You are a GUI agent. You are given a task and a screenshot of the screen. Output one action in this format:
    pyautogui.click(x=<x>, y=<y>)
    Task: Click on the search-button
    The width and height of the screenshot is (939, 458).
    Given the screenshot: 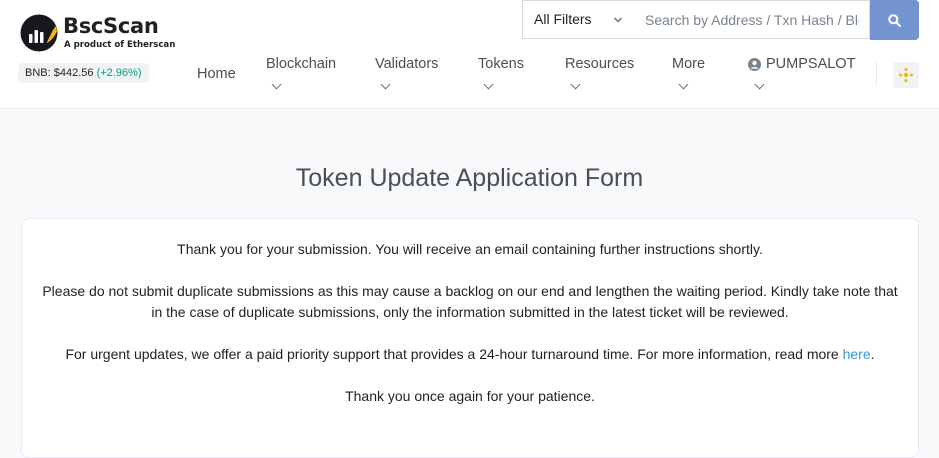 What is the action you would take?
    pyautogui.click(x=894, y=20)
    